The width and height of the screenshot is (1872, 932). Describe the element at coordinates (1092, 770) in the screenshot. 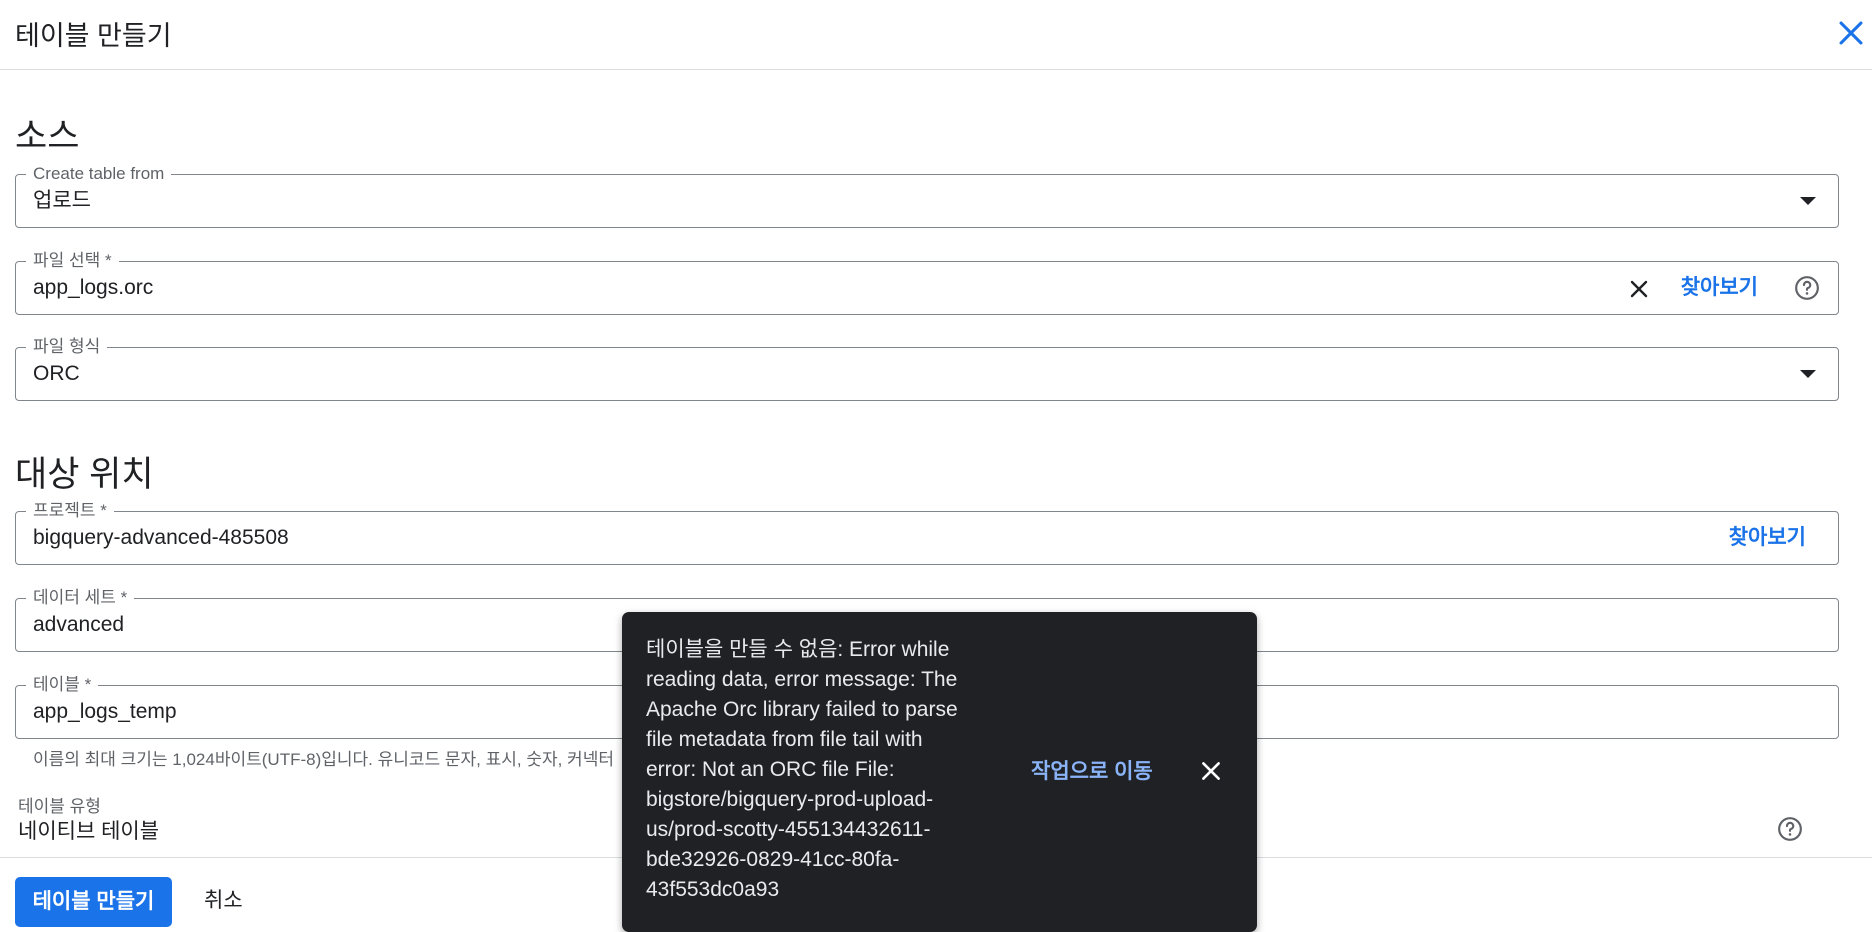

I see `go-to-job-button: 작업으로 이동` at that location.